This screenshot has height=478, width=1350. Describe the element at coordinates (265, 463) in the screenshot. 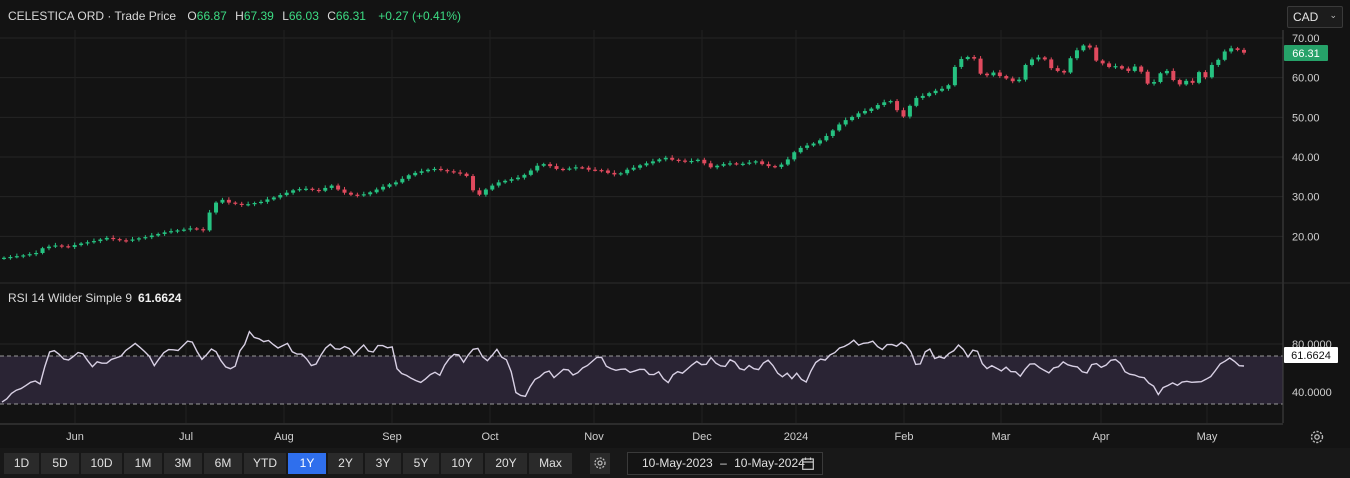

I see `period-button-ytd: YTD` at that location.